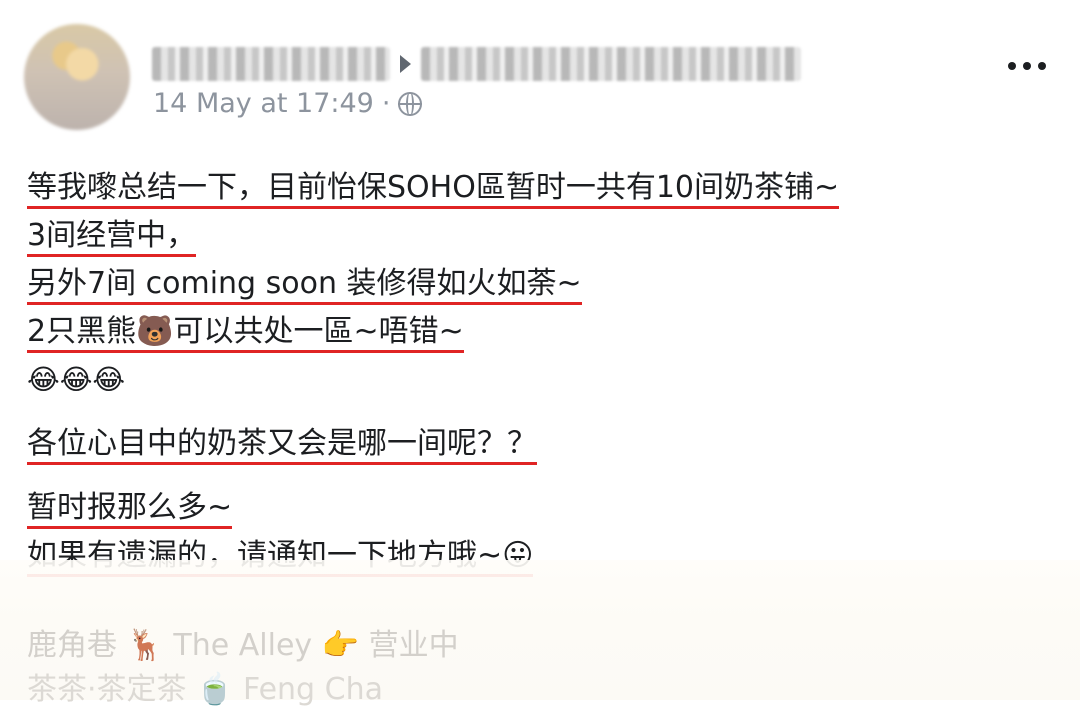 This screenshot has height=708, width=1080. I want to click on post-line: 暂时报那么多~, so click(433, 508).